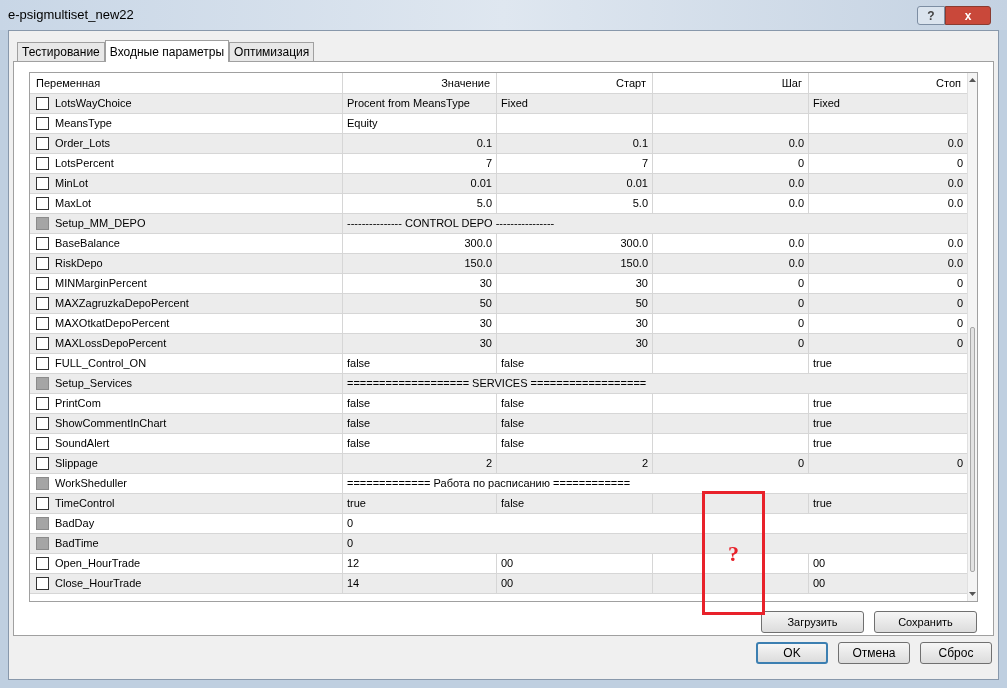  What do you see at coordinates (956, 653) in the screenshot?
I see `dialog-button: Сброс` at bounding box center [956, 653].